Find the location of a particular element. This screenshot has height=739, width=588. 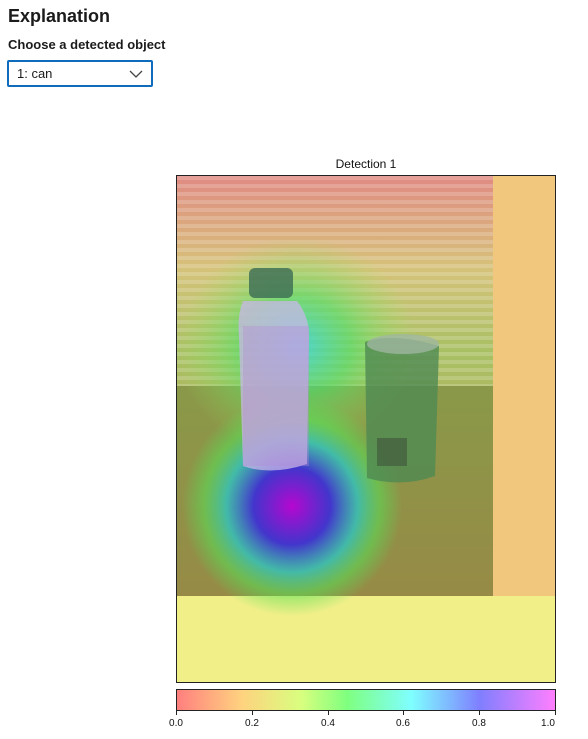

page-title: Explanation is located at coordinates (59, 16).